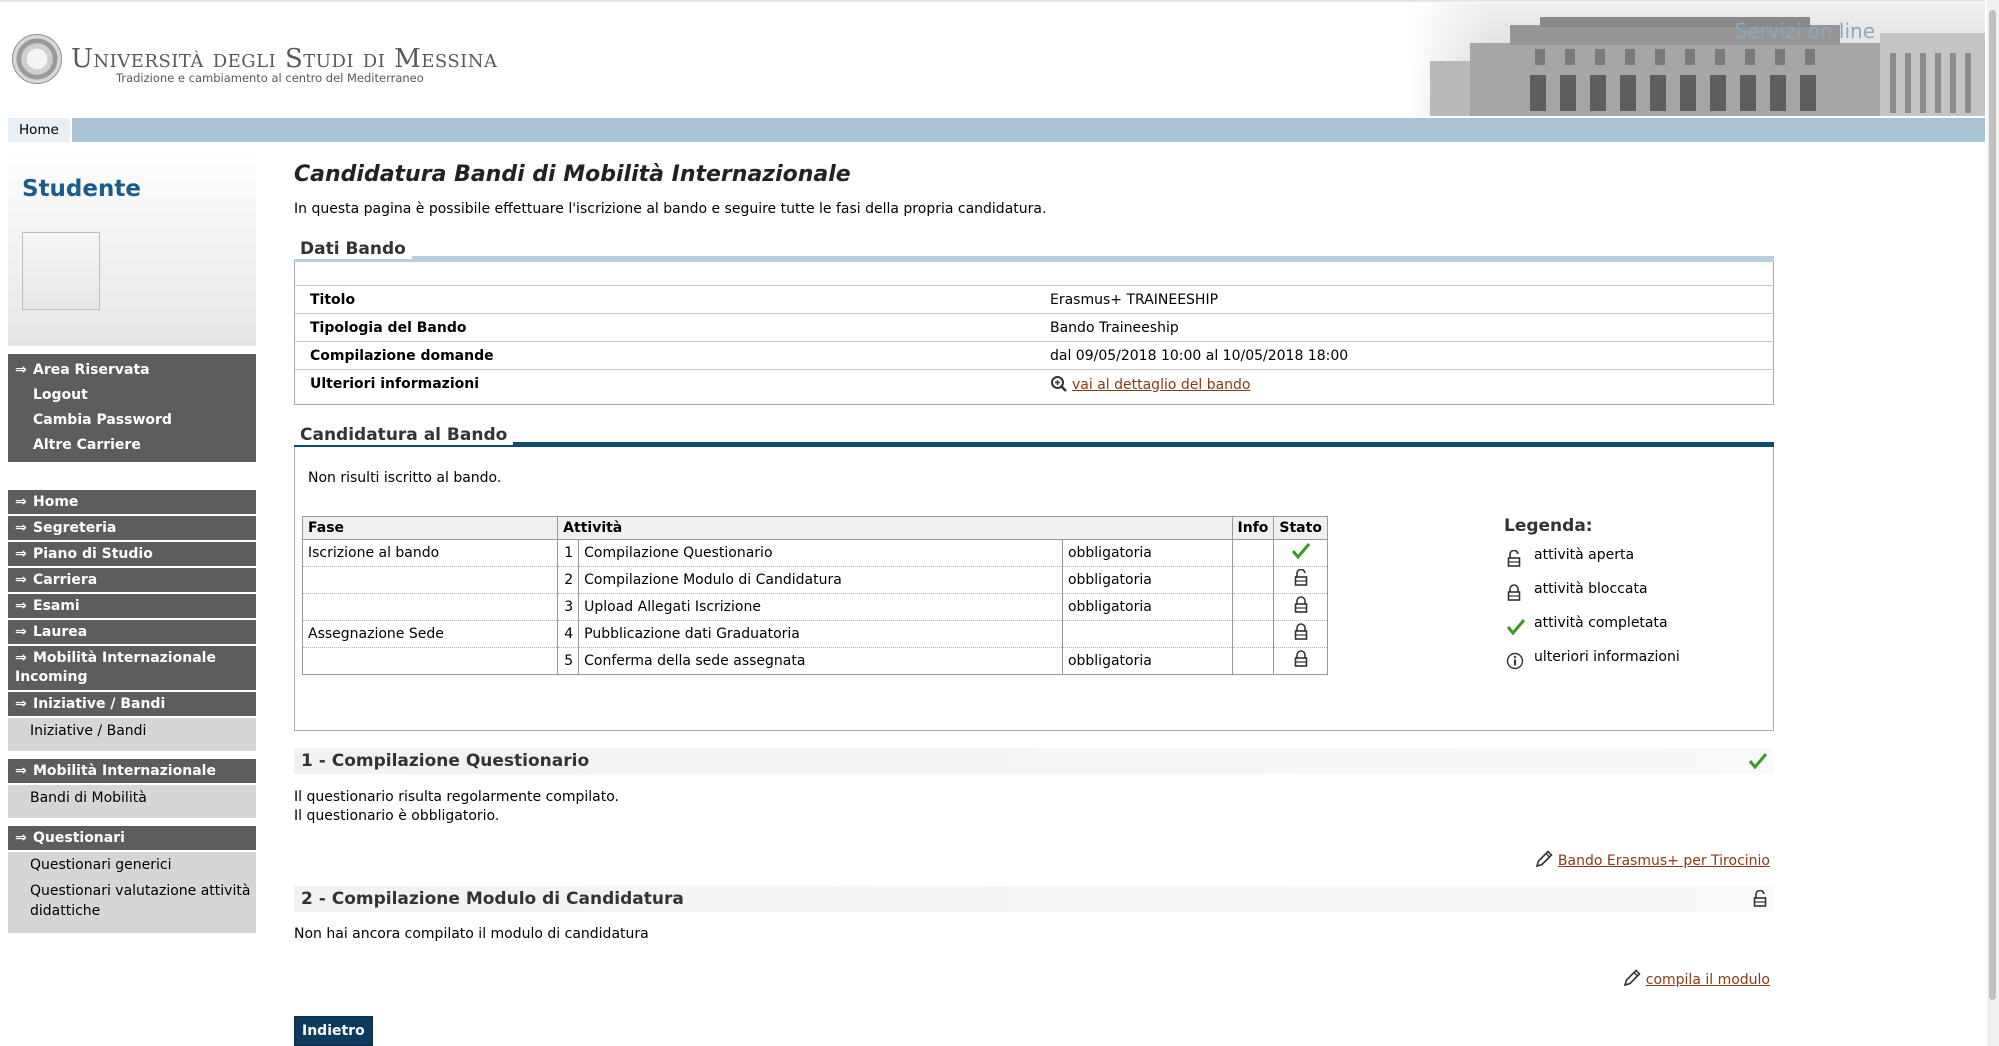 The image size is (1999, 1046). Describe the element at coordinates (132, 529) in the screenshot. I see `sidebar-item-segreteria: ⇒ Segreteria` at that location.